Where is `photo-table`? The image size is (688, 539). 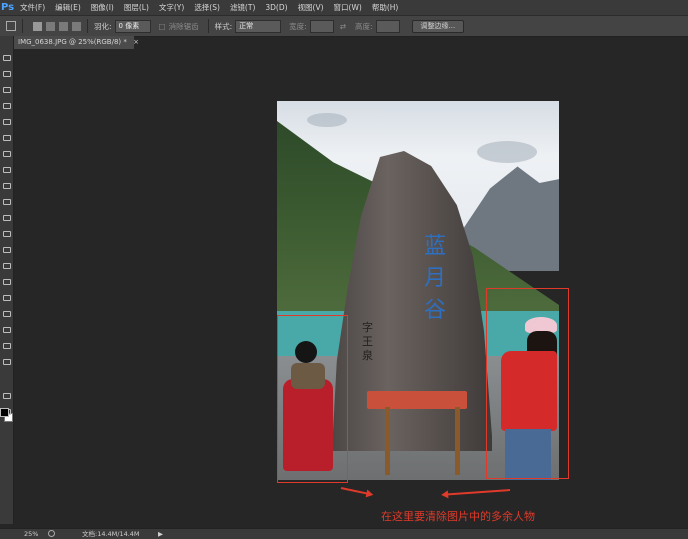
photo-table is located at coordinates (417, 400).